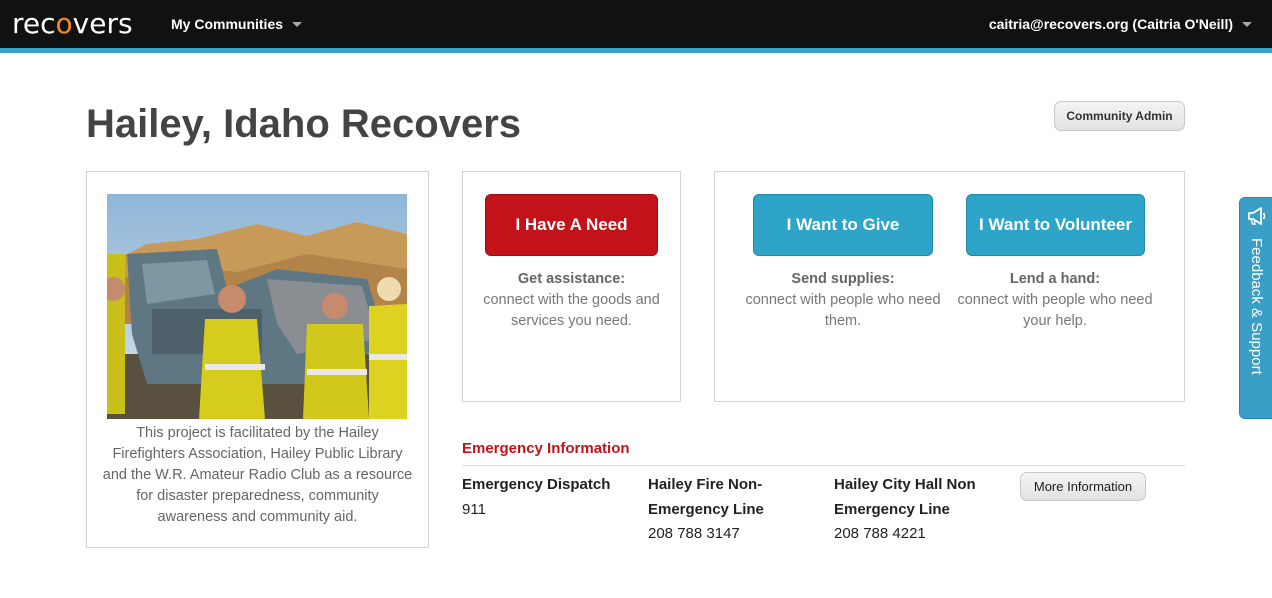 The width and height of the screenshot is (1272, 598). I want to click on user-account-label: caitria@recovers.org (Caitria O'Neill), so click(1110, 24).